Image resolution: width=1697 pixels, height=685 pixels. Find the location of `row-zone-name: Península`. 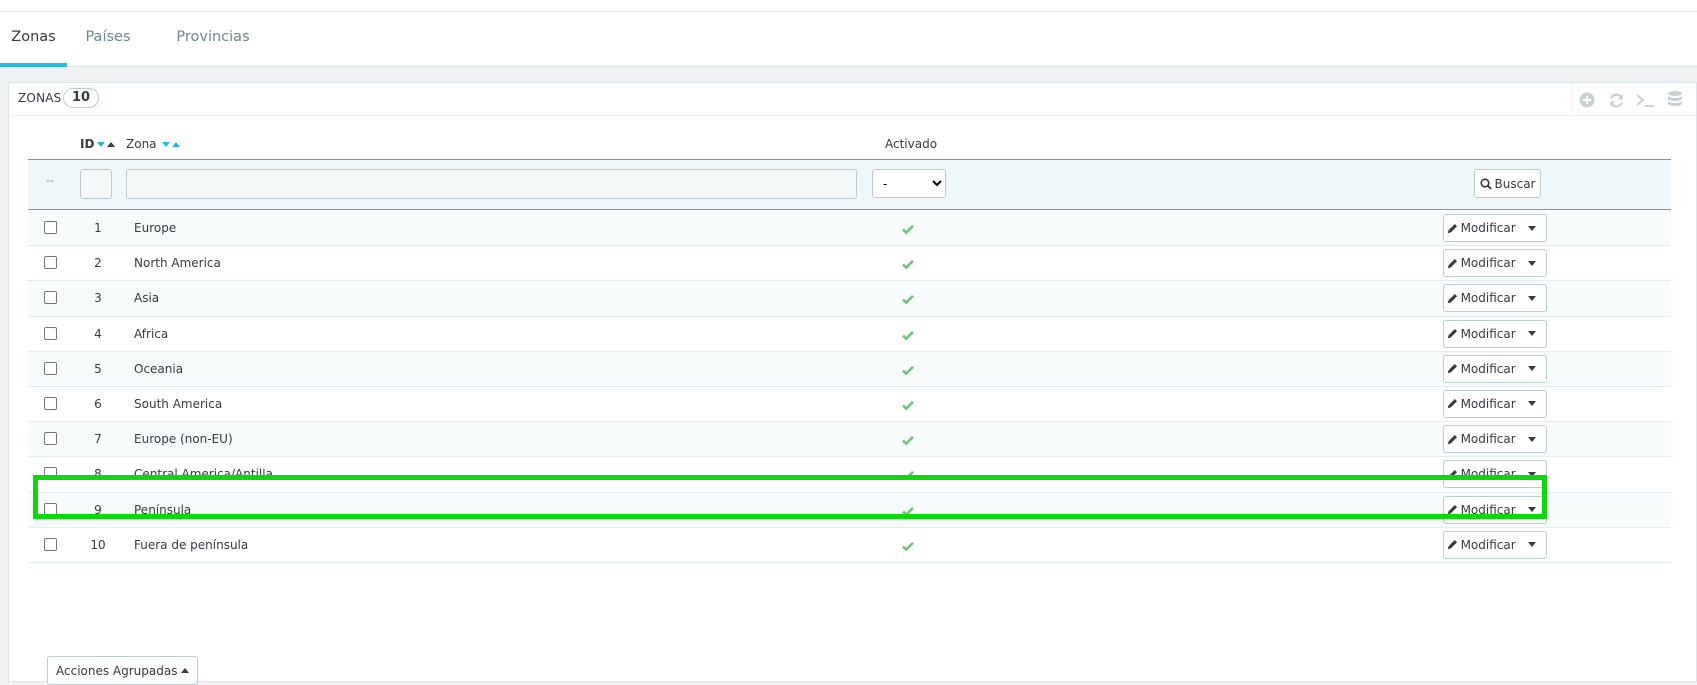

row-zone-name: Península is located at coordinates (162, 510).